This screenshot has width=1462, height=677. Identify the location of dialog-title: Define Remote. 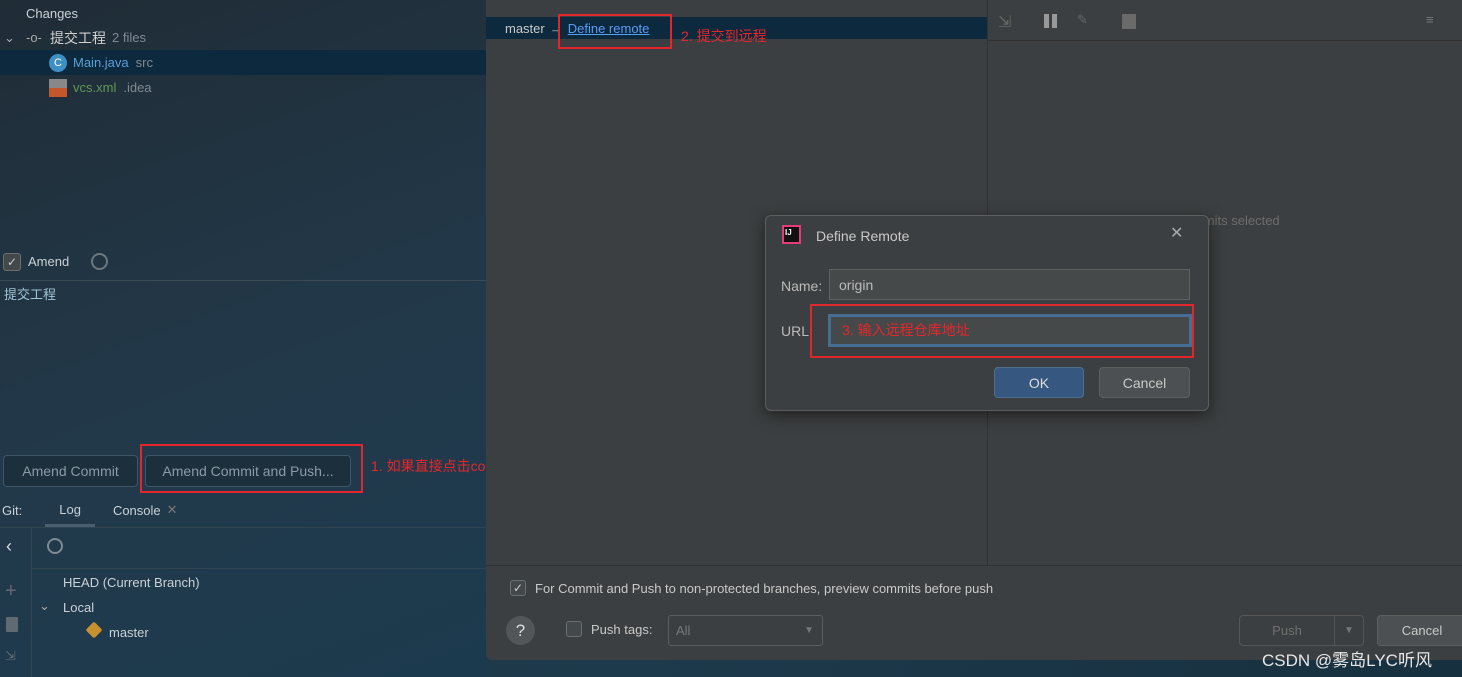
(863, 236).